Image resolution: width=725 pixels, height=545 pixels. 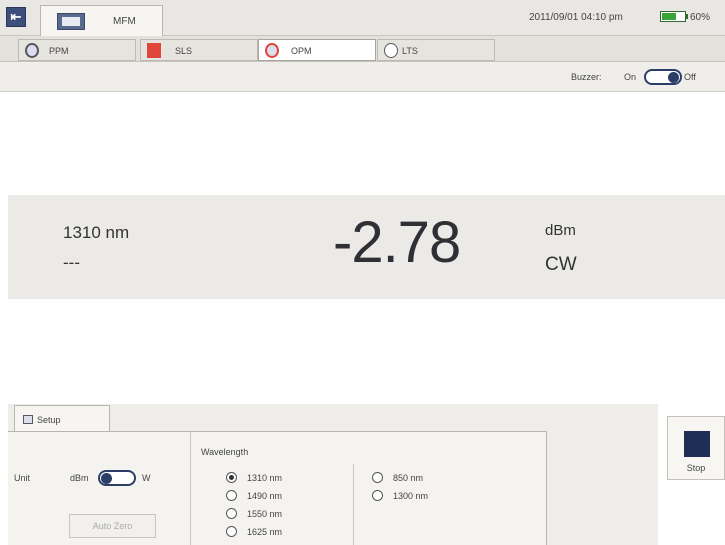 What do you see at coordinates (32, 50) in the screenshot?
I see `gear-icon` at bounding box center [32, 50].